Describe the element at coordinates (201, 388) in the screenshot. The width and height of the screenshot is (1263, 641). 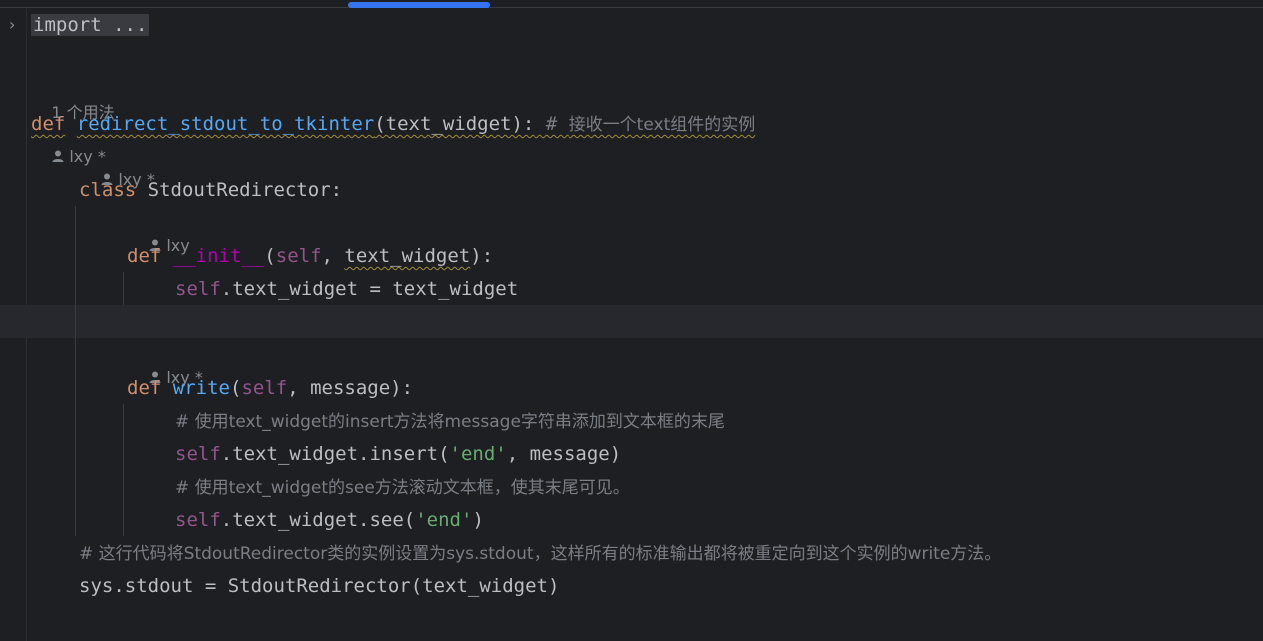
I see `method-name: write` at that location.